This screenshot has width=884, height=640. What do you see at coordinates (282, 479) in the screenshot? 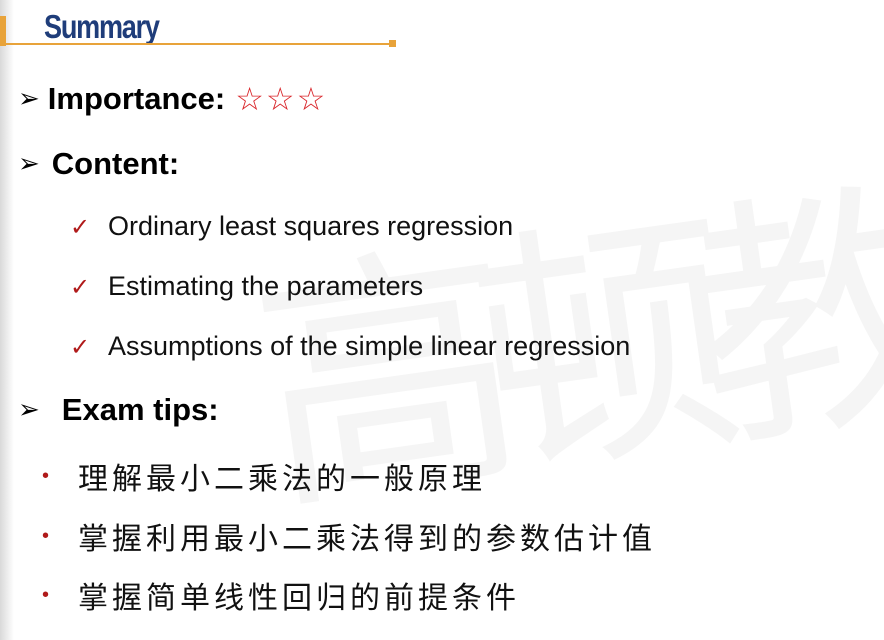
I see `exam-item-text: 理解最小二乘法的一般原理` at bounding box center [282, 479].